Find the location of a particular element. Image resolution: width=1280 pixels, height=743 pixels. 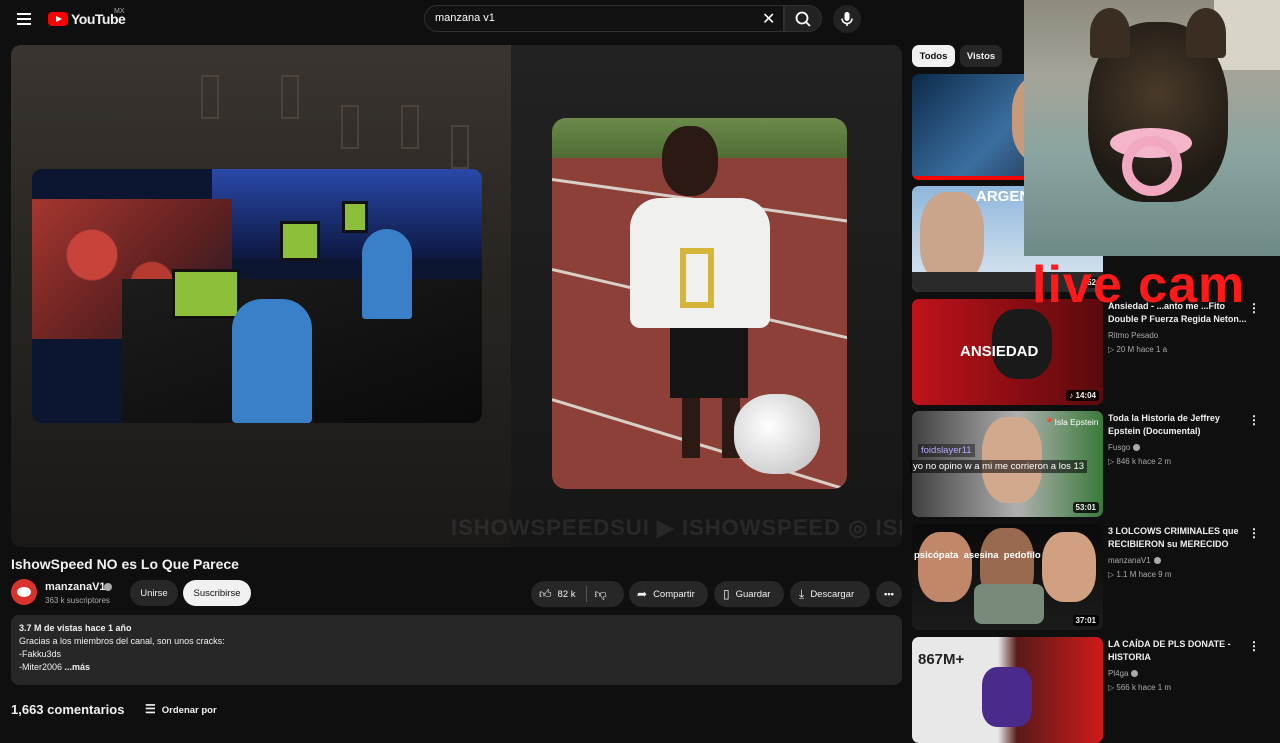

chip-label: Vistos is located at coordinates (981, 56).